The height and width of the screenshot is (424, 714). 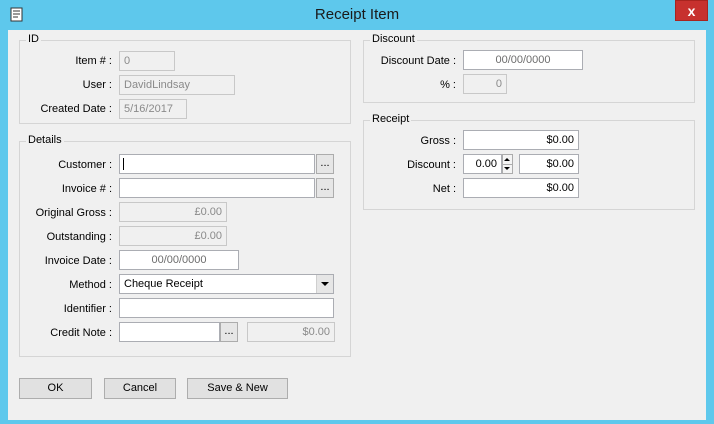 I want to click on identifier-label: Identifier :, so click(x=87, y=309).